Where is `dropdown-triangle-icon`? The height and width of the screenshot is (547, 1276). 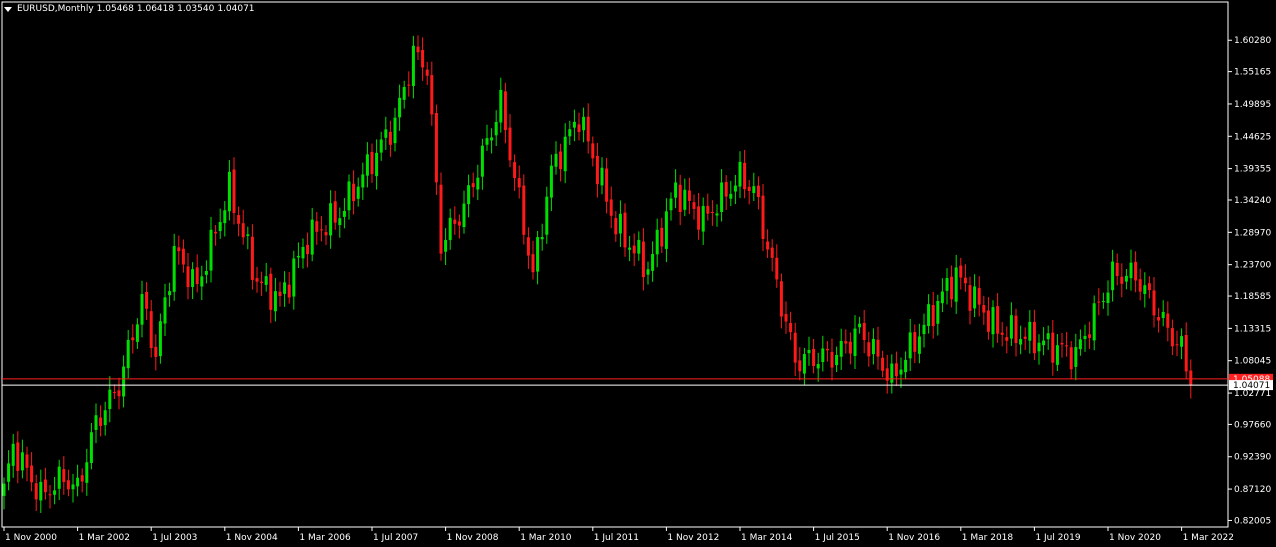
dropdown-triangle-icon is located at coordinates (8, 9).